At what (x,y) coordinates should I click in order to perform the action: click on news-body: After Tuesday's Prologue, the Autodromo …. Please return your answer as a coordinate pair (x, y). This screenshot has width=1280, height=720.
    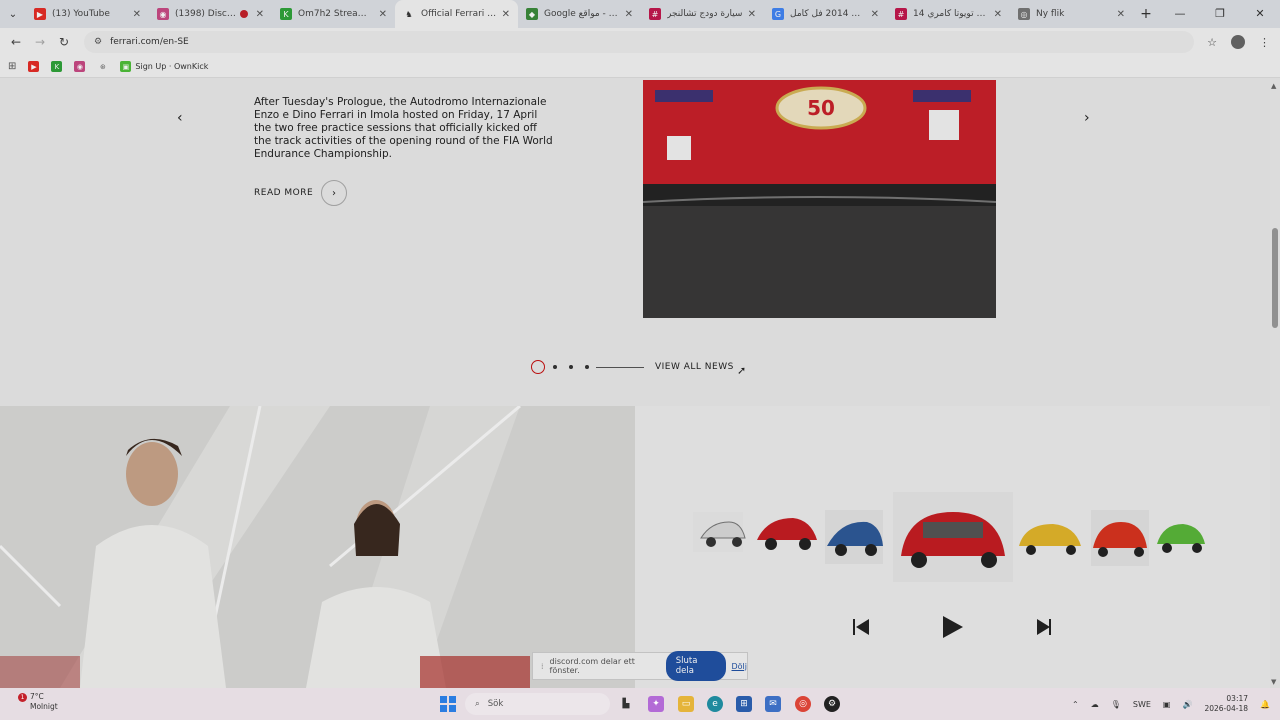
    Looking at the image, I should click on (403, 128).